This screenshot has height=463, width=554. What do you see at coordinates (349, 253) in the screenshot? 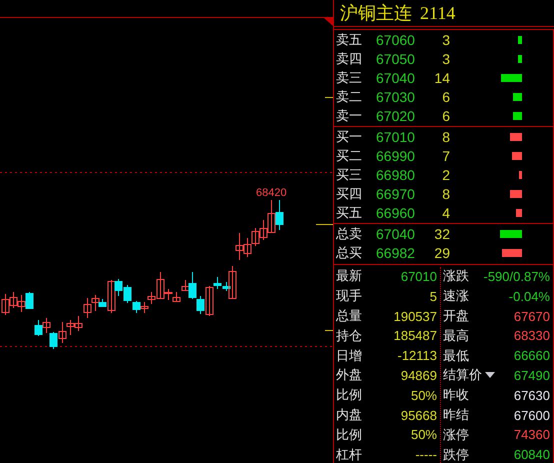
I see `order-level-label: 总买` at bounding box center [349, 253].